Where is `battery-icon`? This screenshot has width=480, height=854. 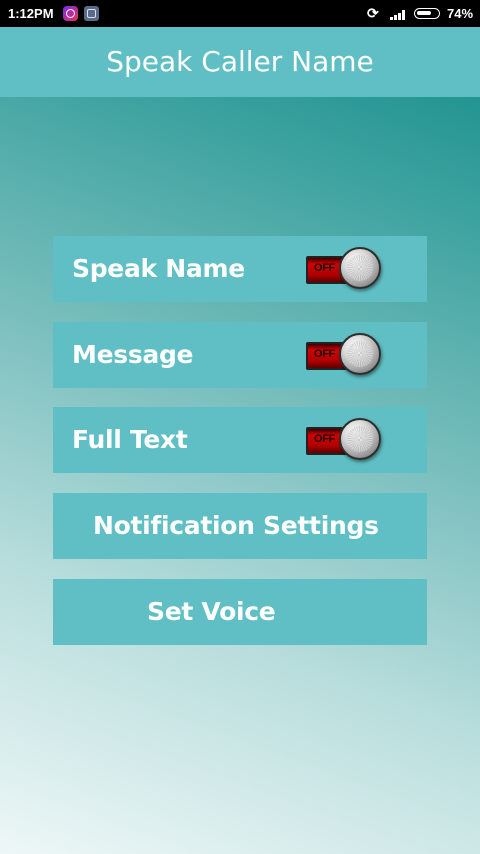
battery-icon is located at coordinates (427, 13).